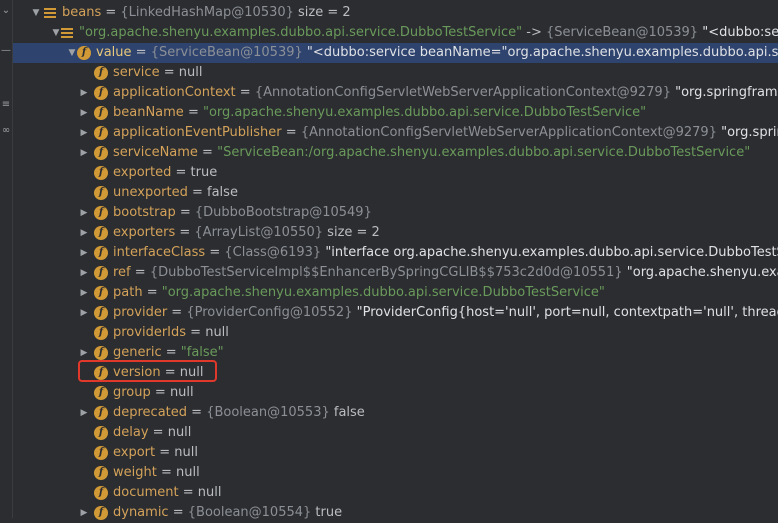 The width and height of the screenshot is (778, 523). I want to click on tree-row-22: f export = null, so click(395, 453).